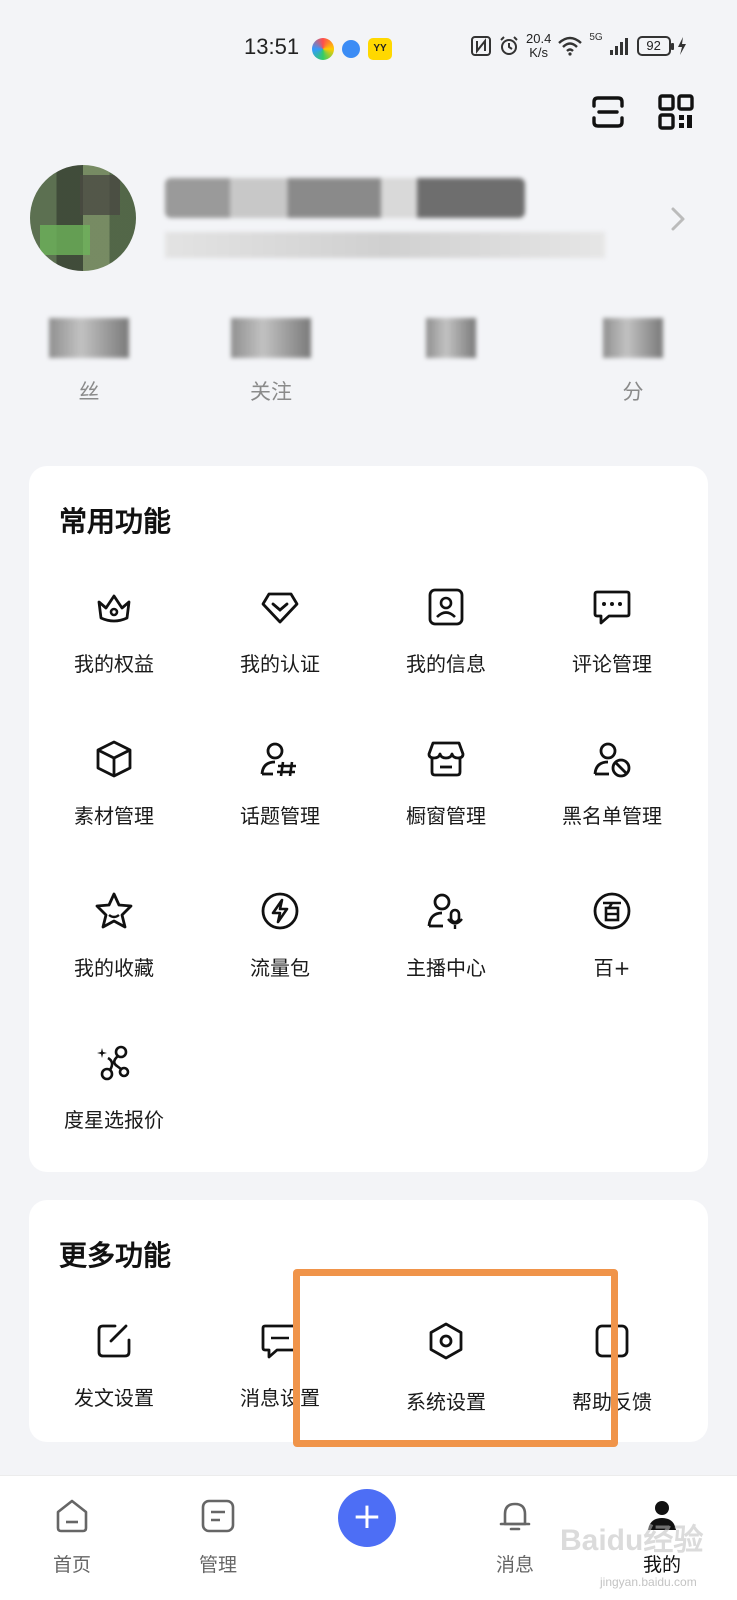 The width and height of the screenshot is (737, 1600). Describe the element at coordinates (280, 608) in the screenshot. I see `verify-shield-icon` at that location.